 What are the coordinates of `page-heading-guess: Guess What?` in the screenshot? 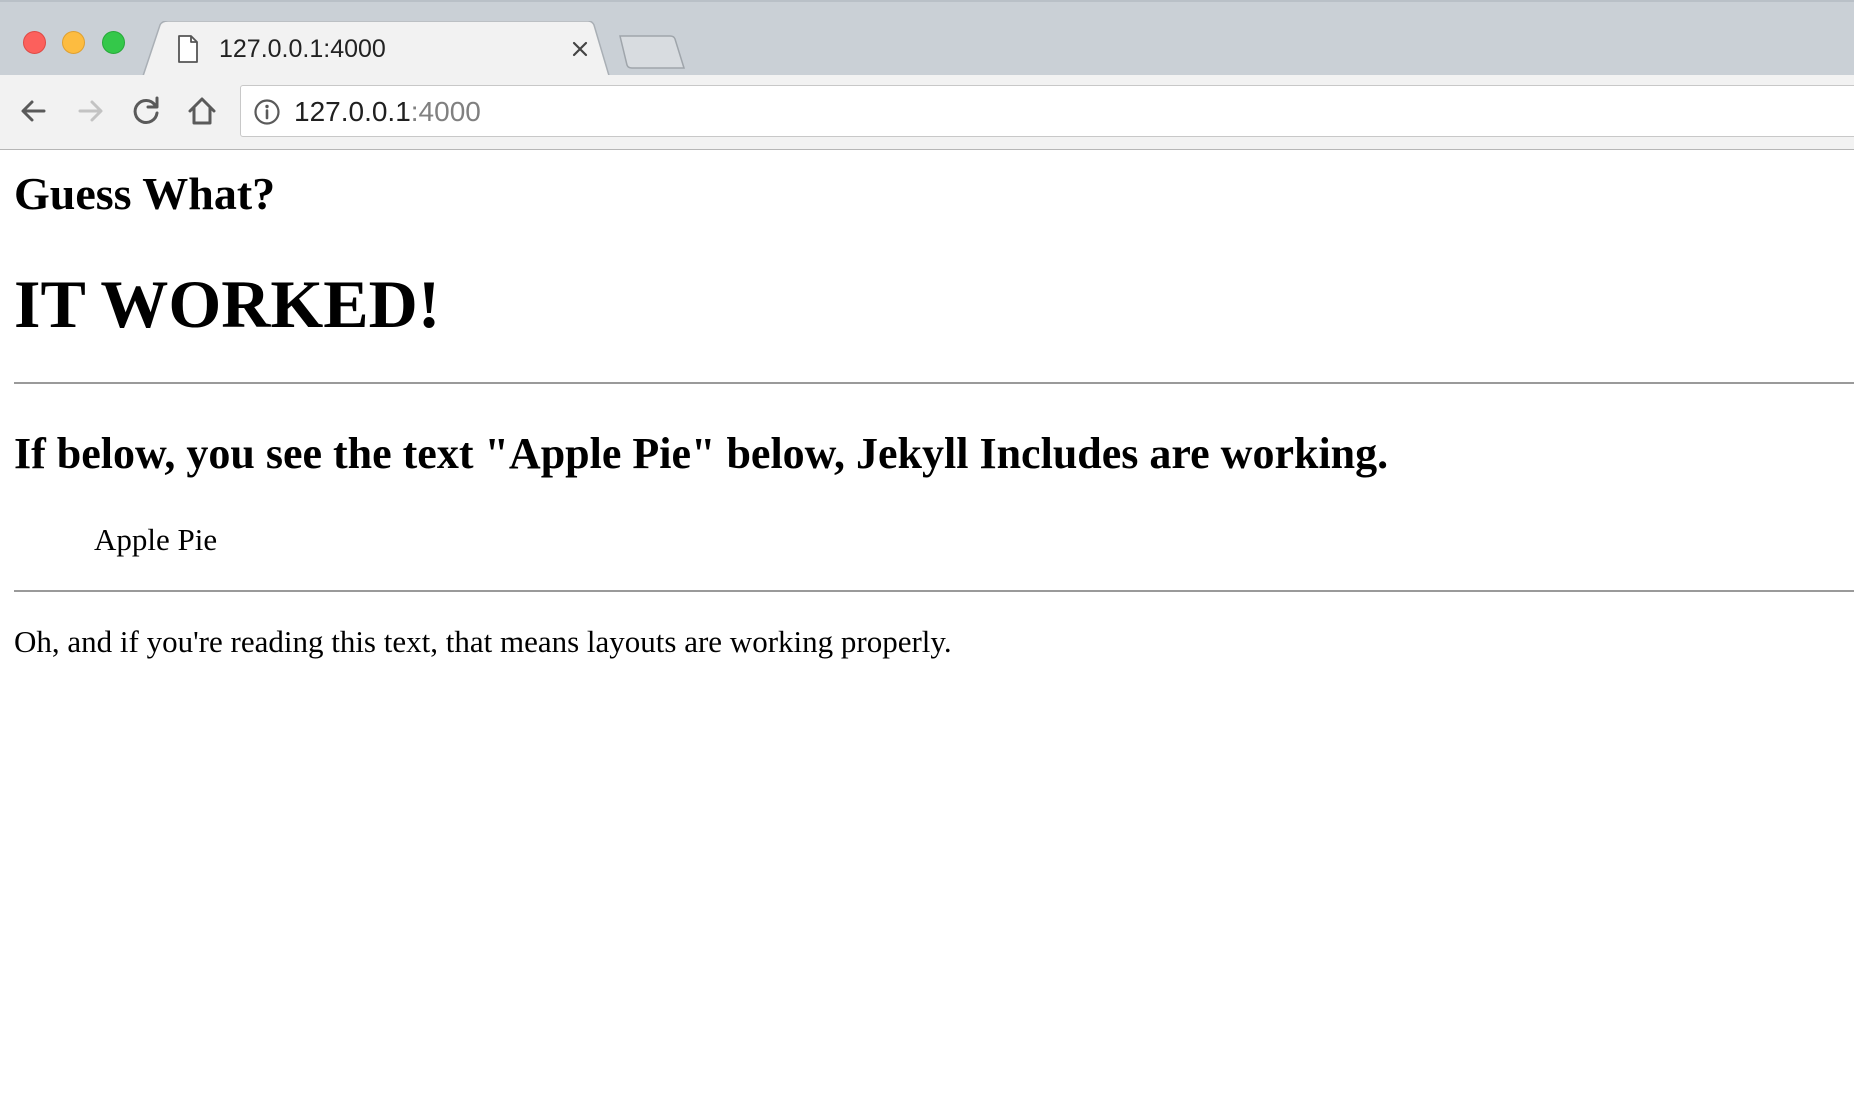 It's located at (145, 193).